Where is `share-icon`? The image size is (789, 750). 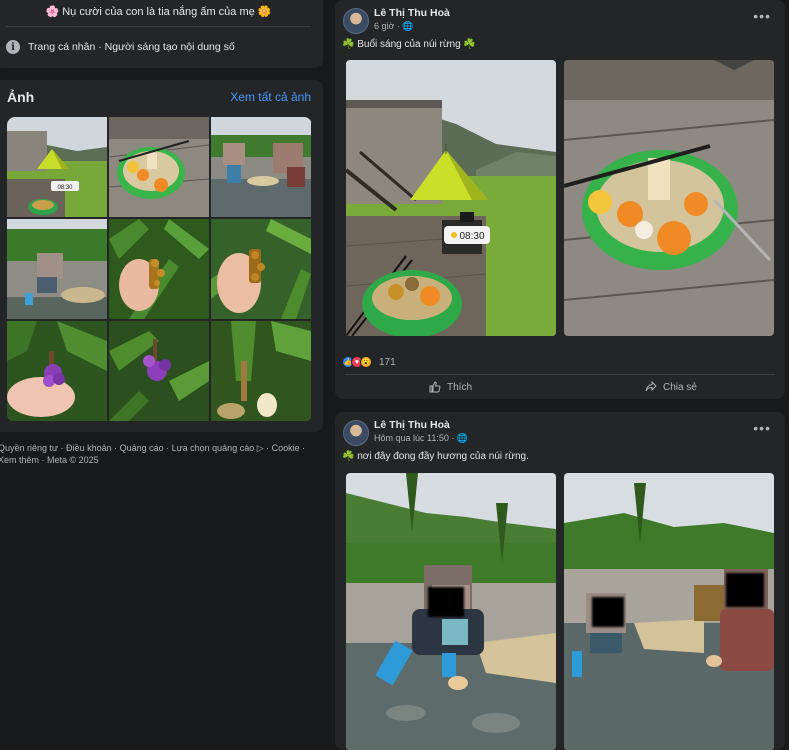 share-icon is located at coordinates (651, 386).